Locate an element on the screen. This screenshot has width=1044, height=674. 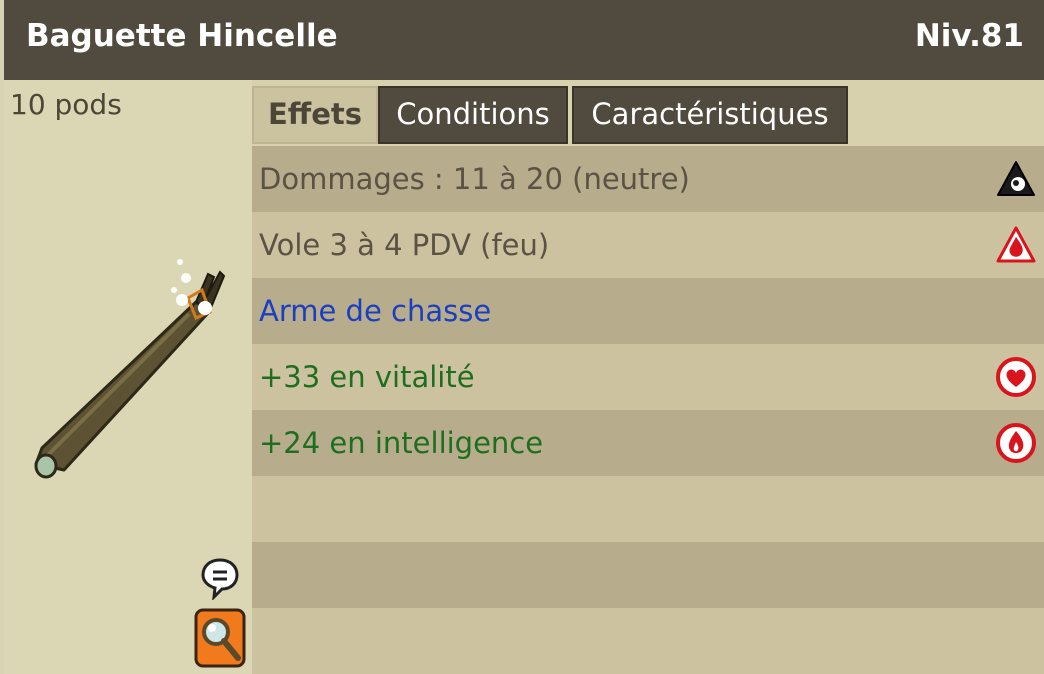
item-level: Niv.81 is located at coordinates (969, 36).